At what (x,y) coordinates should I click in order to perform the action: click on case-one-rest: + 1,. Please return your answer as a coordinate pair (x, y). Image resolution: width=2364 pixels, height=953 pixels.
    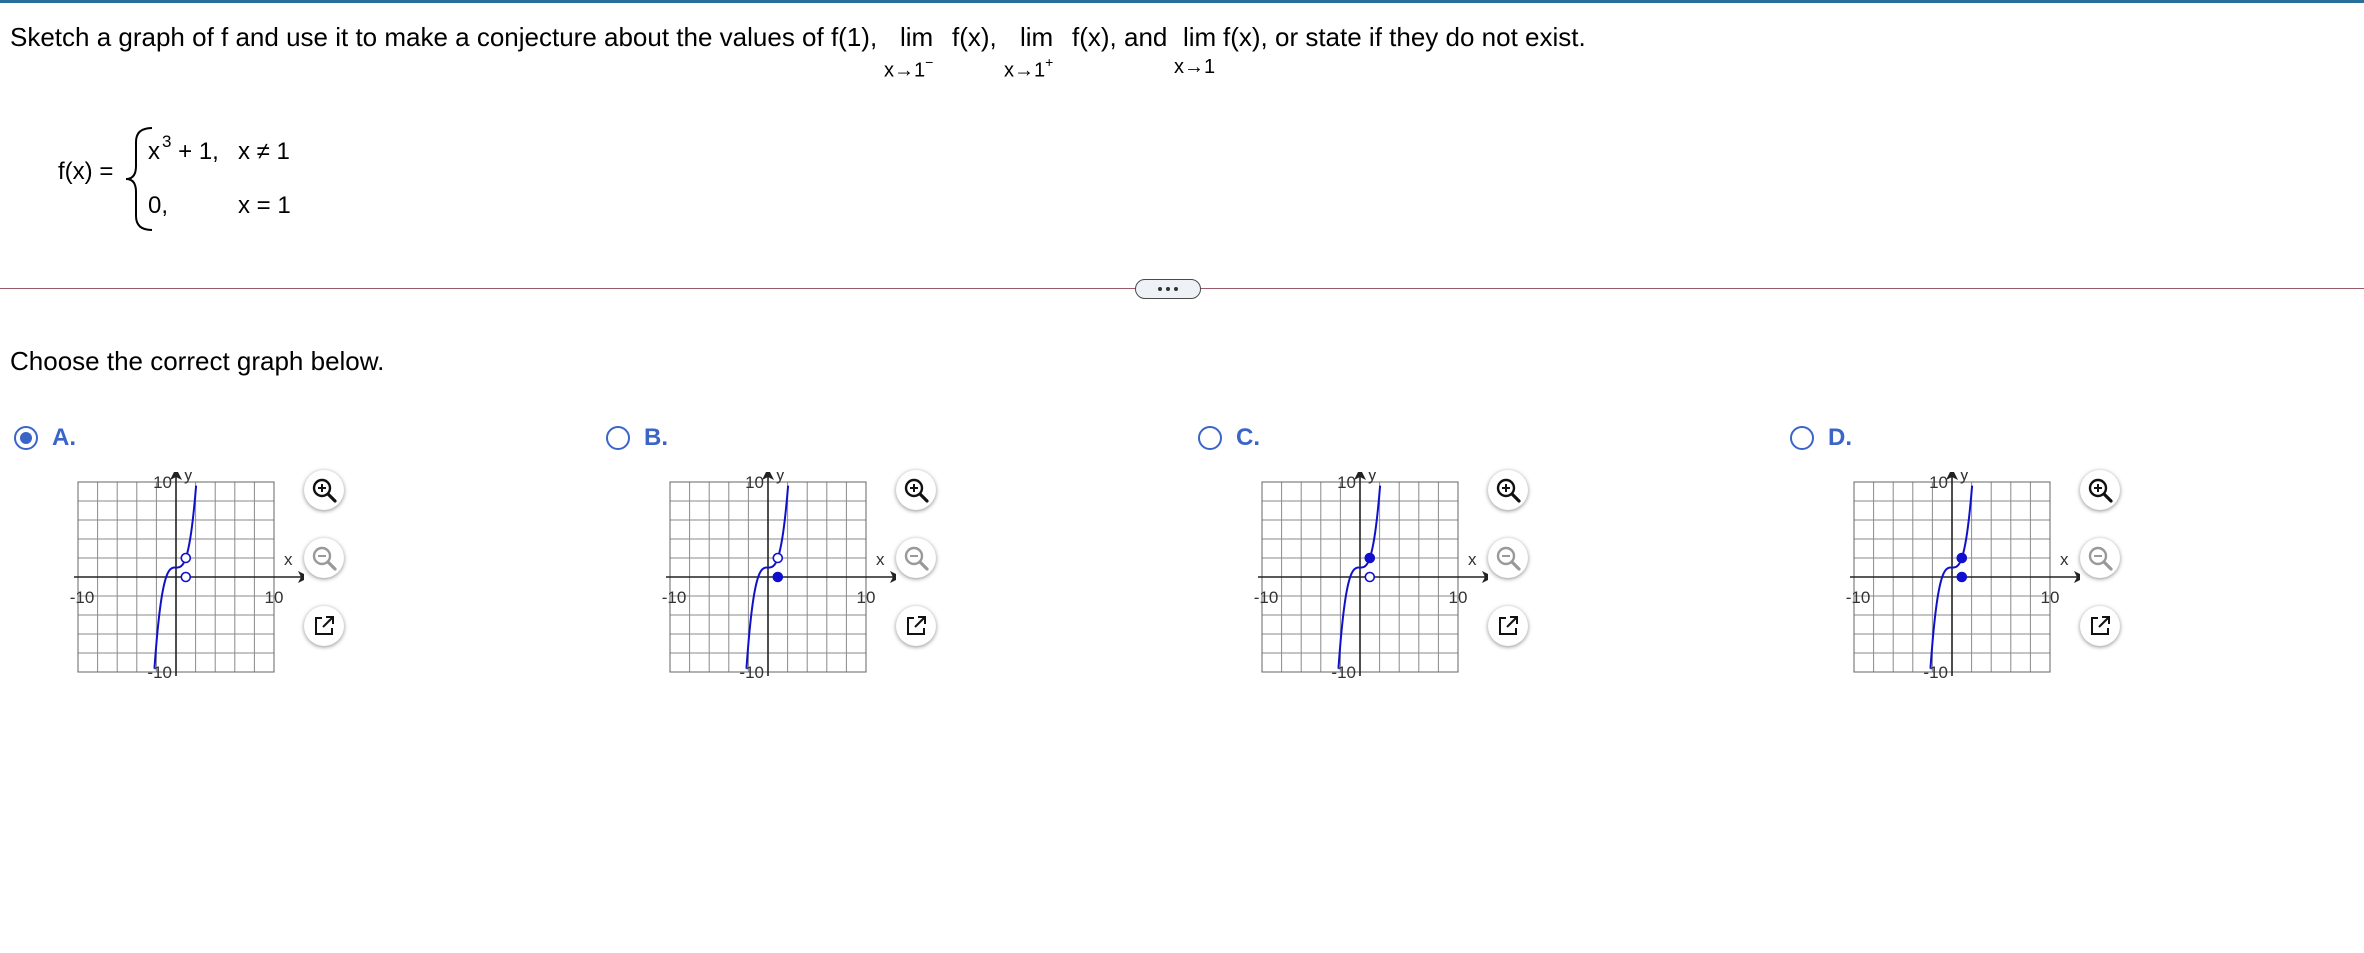
    Looking at the image, I should click on (198, 151).